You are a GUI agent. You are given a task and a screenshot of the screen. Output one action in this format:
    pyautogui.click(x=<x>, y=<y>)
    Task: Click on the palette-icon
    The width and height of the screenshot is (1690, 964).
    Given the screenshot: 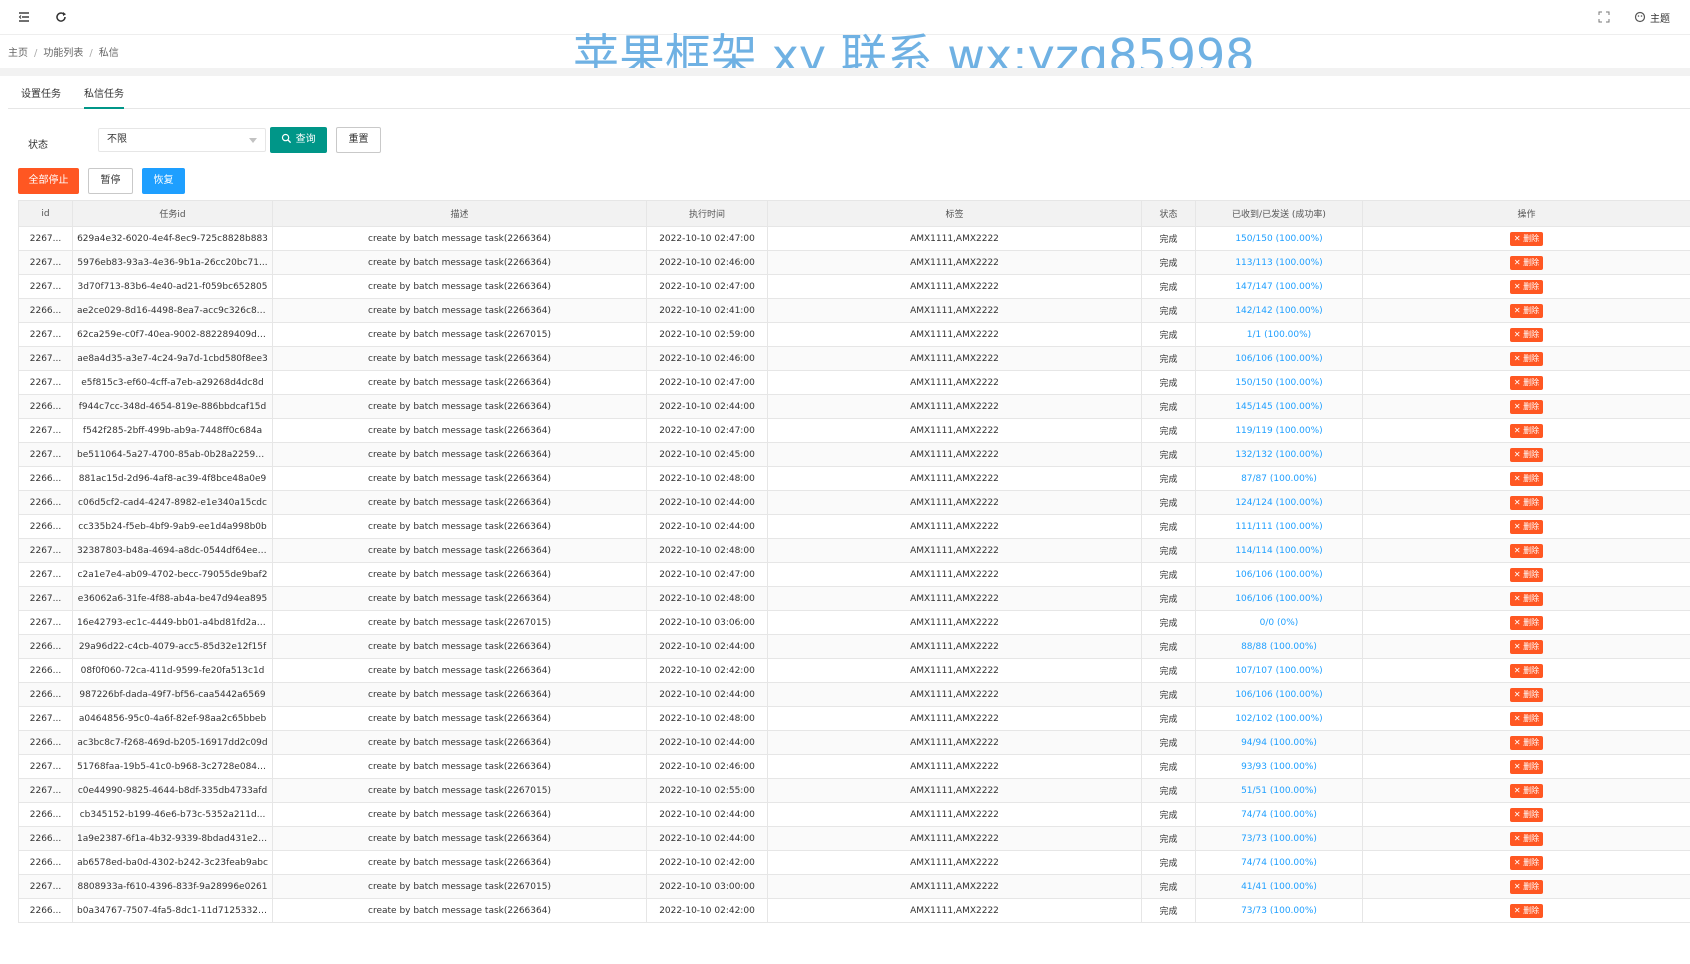 What is the action you would take?
    pyautogui.click(x=1640, y=17)
    